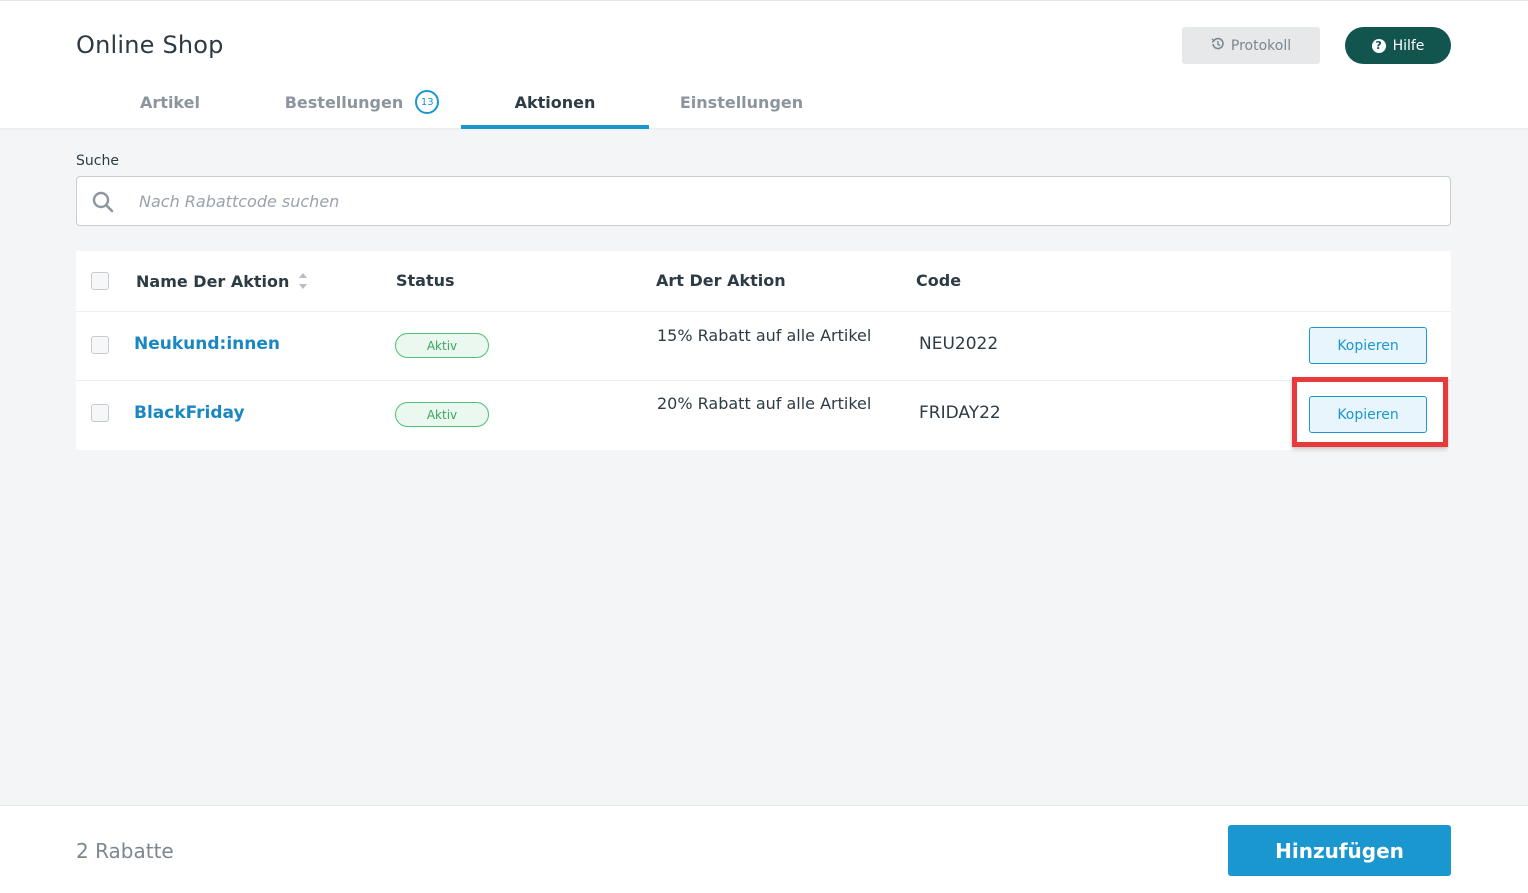 The height and width of the screenshot is (893, 1528). What do you see at coordinates (960, 413) in the screenshot?
I see `discount-code: FRIDAY22` at bounding box center [960, 413].